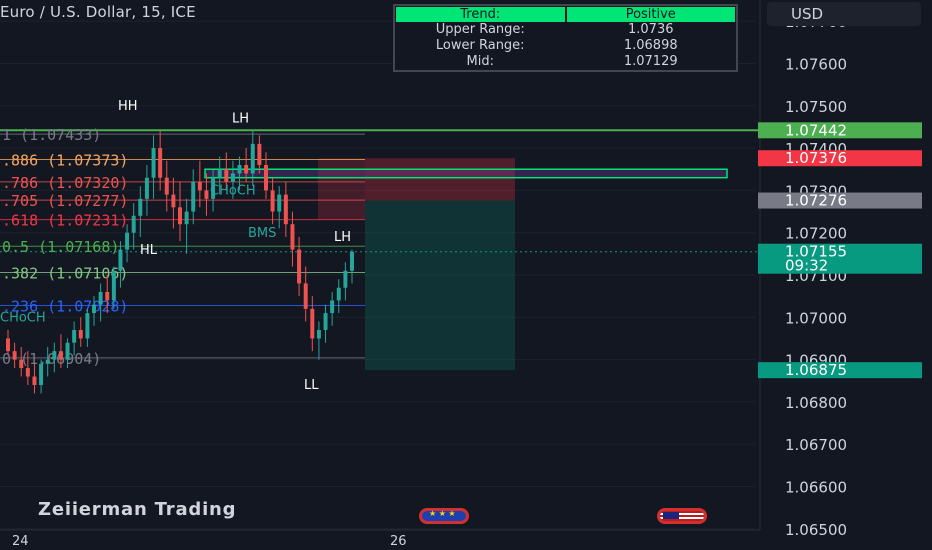 This screenshot has width=932, height=550. I want to click on time-tick: 26, so click(398, 541).